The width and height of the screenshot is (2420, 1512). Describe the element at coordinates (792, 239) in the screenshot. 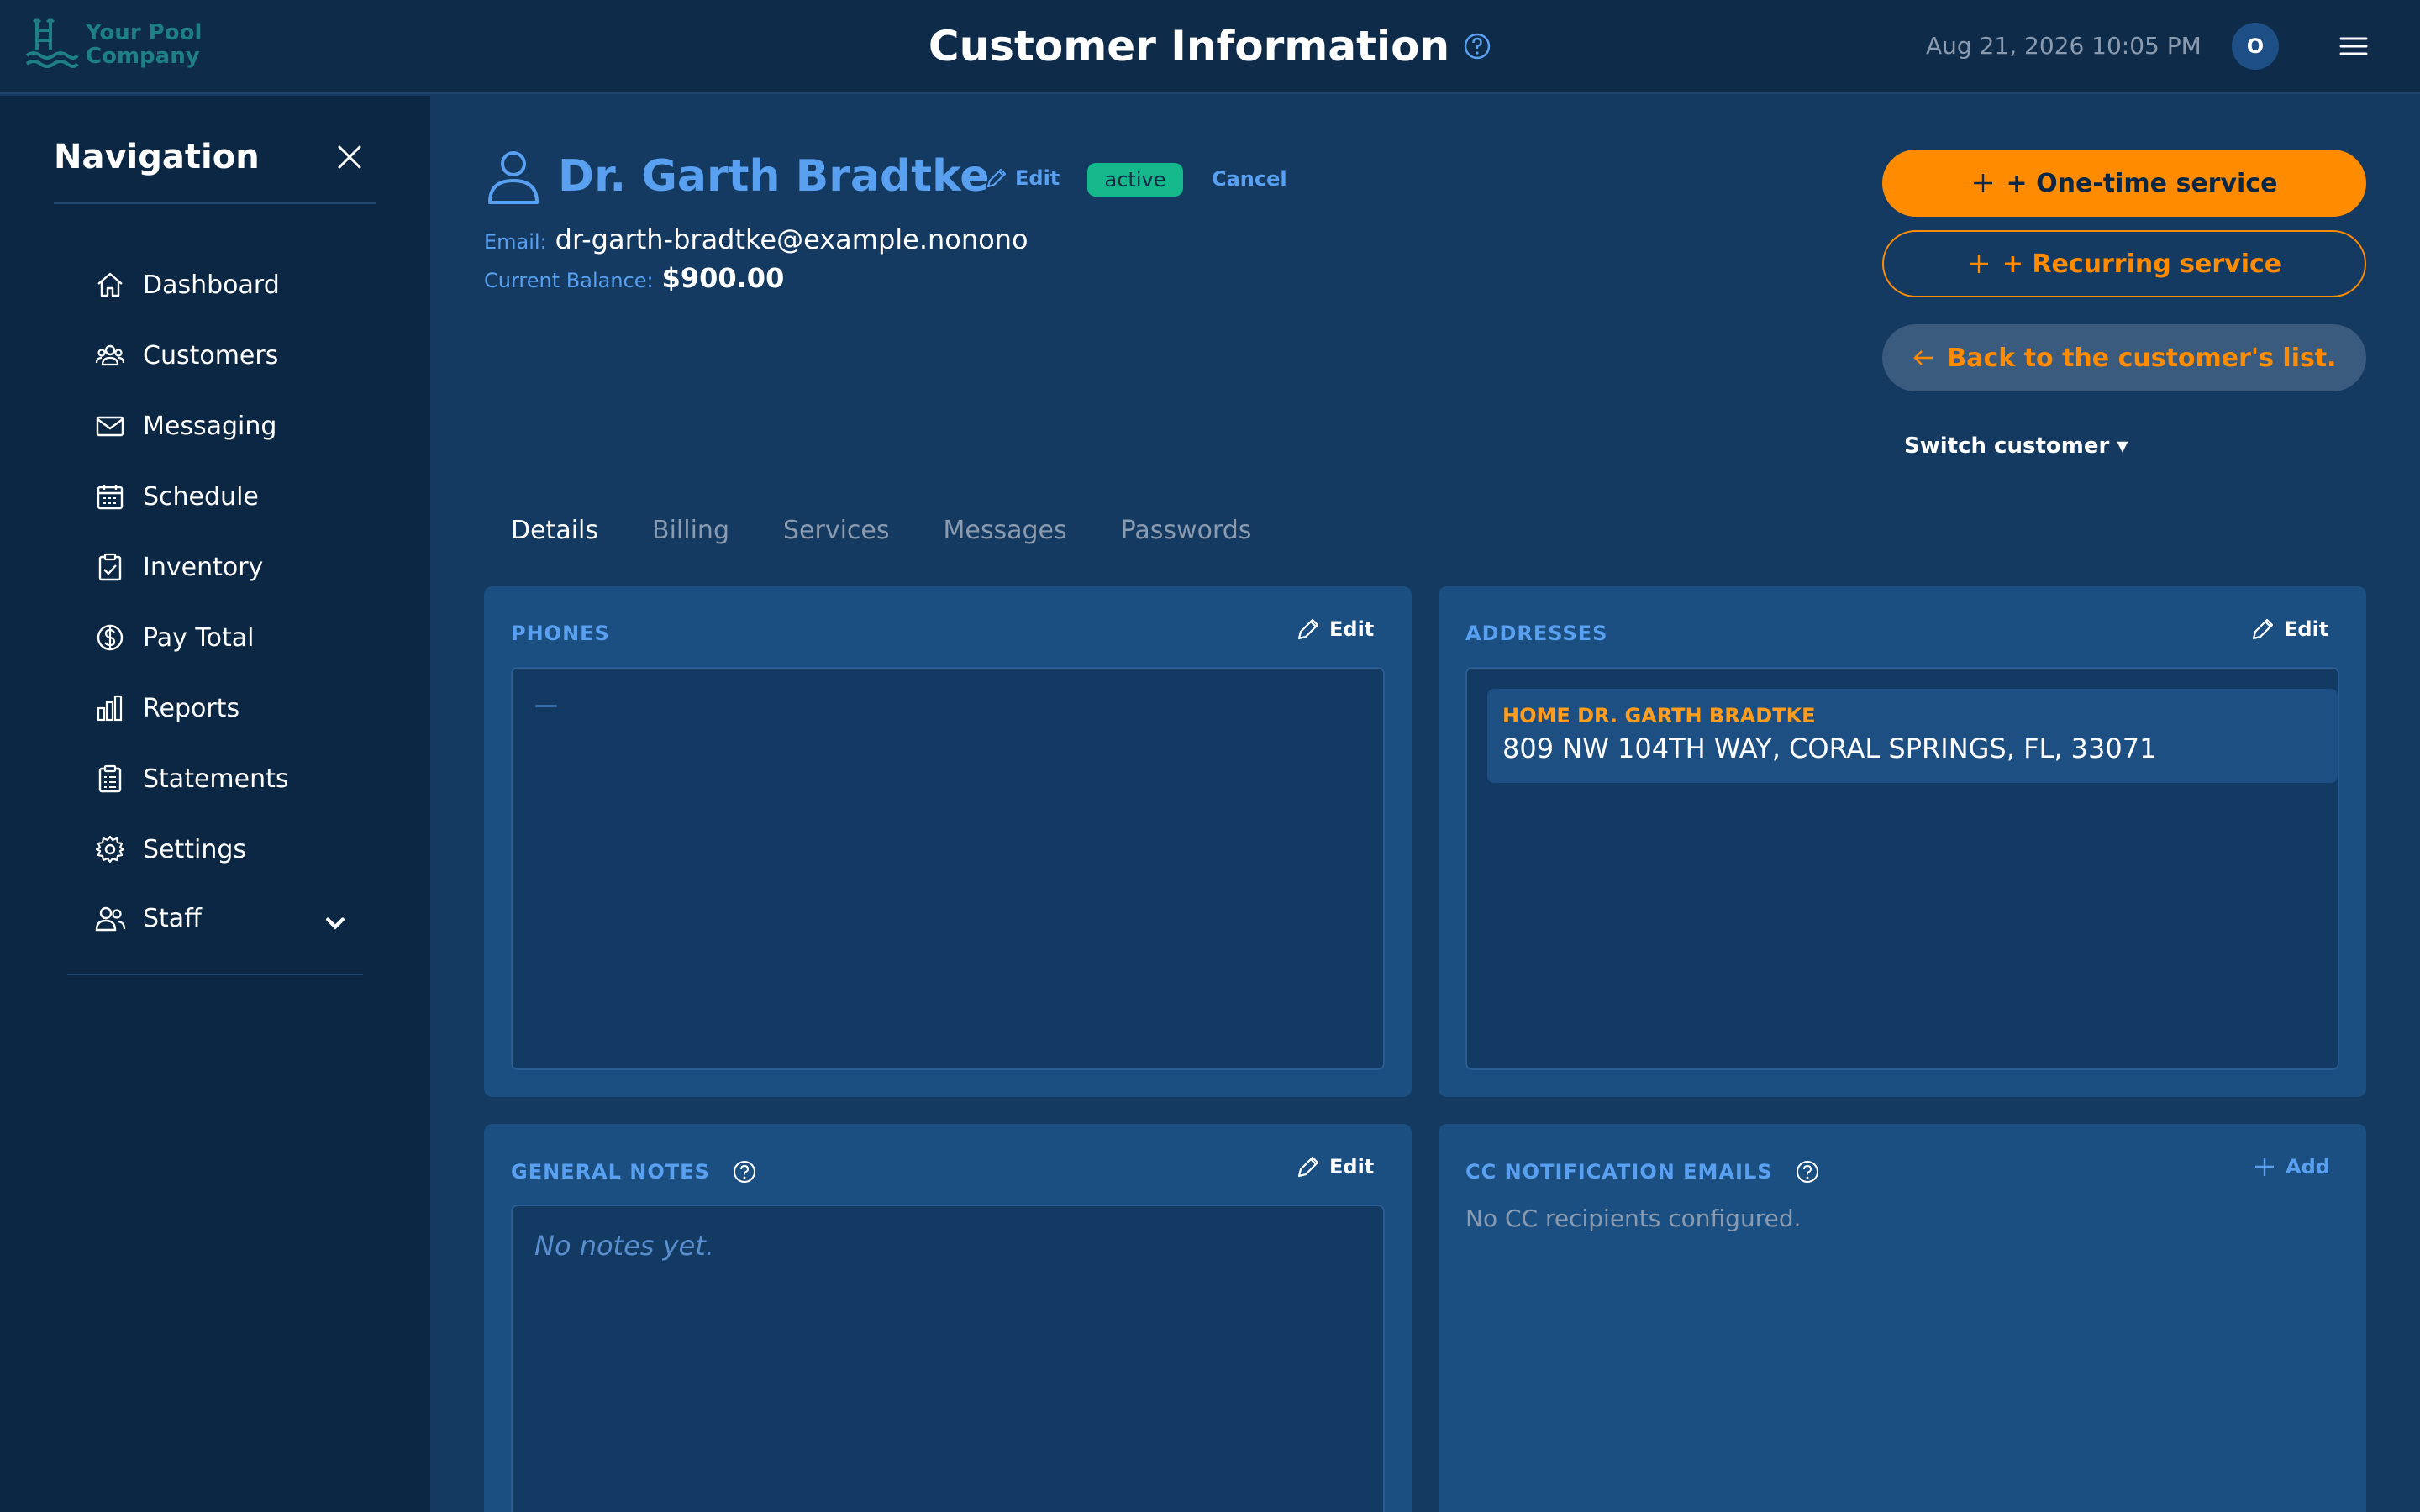

I see `email-value: dr-garth-bradtke@example.nonono` at that location.